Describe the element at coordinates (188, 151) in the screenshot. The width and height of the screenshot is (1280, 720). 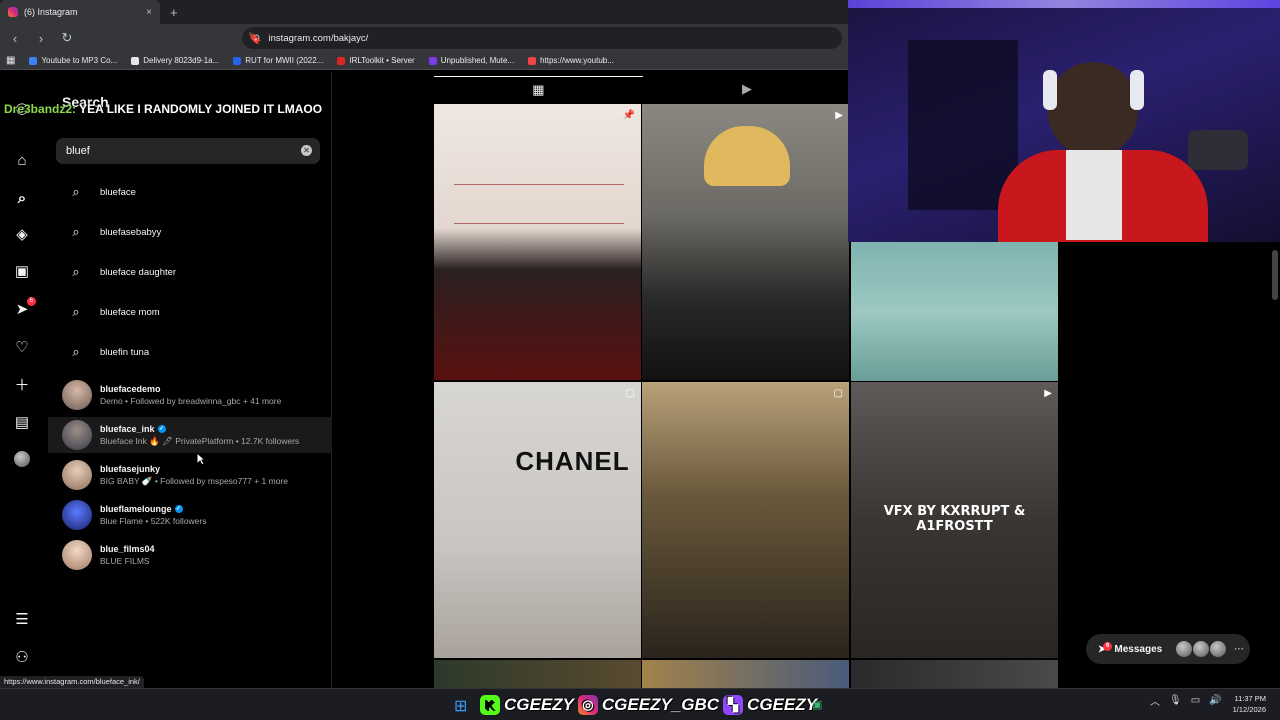
I see `search-input: bluef ✕` at that location.